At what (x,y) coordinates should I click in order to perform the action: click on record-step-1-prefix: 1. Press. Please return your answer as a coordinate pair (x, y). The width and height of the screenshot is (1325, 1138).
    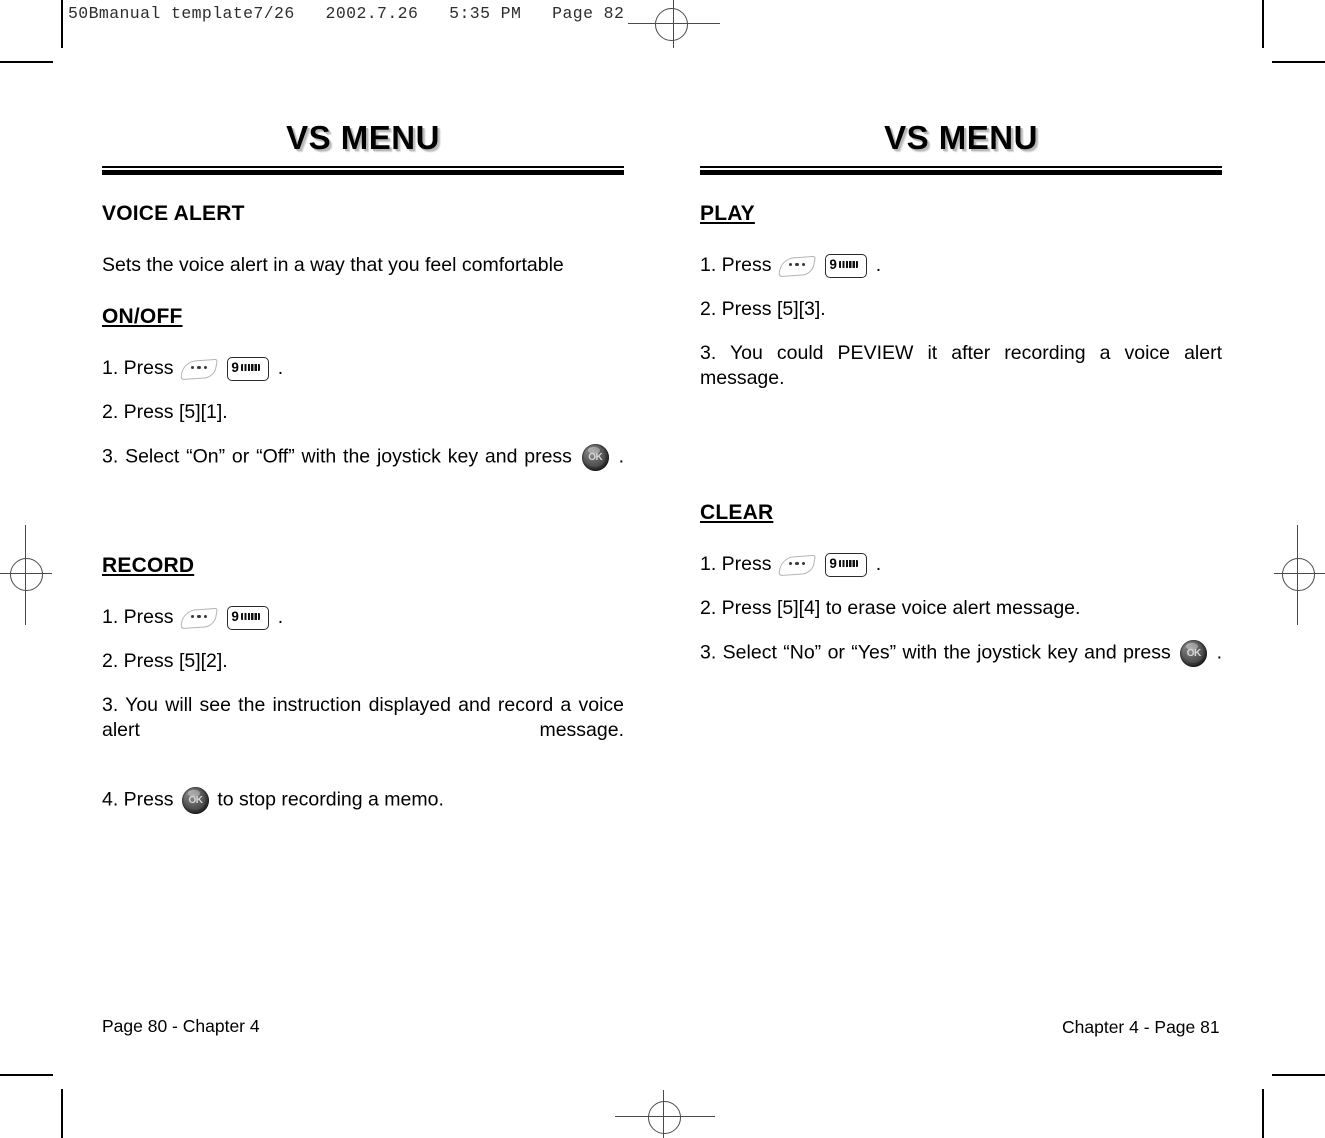
    Looking at the image, I should click on (138, 617).